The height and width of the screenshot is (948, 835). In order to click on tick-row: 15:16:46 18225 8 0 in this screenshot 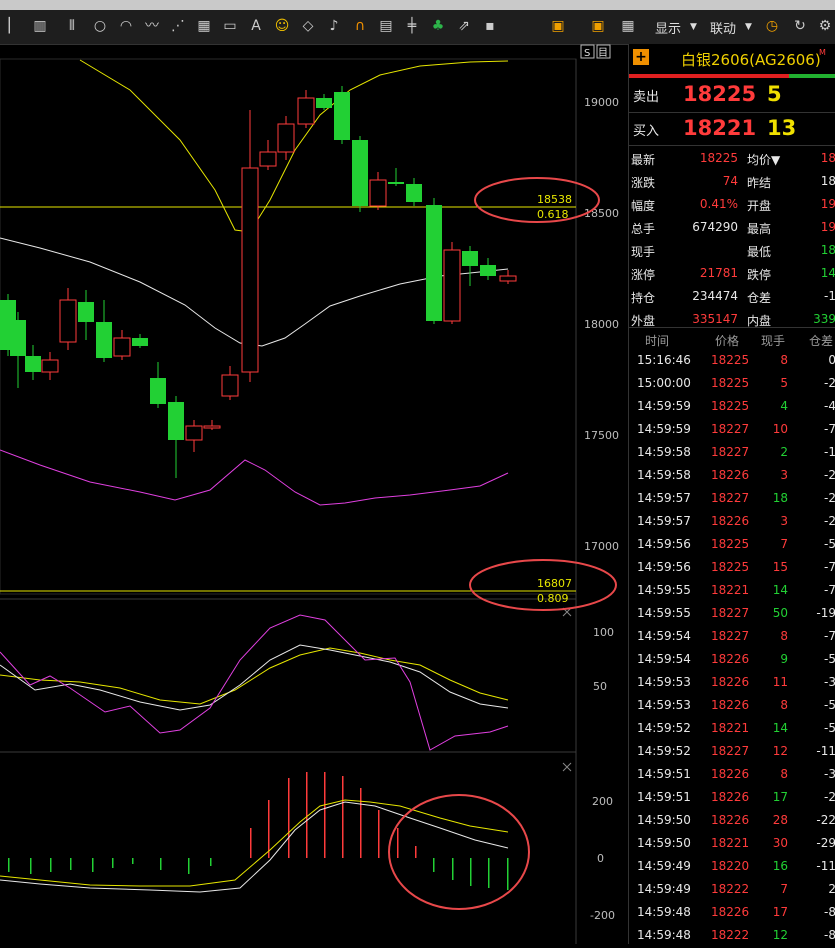, I will do `click(732, 361)`.